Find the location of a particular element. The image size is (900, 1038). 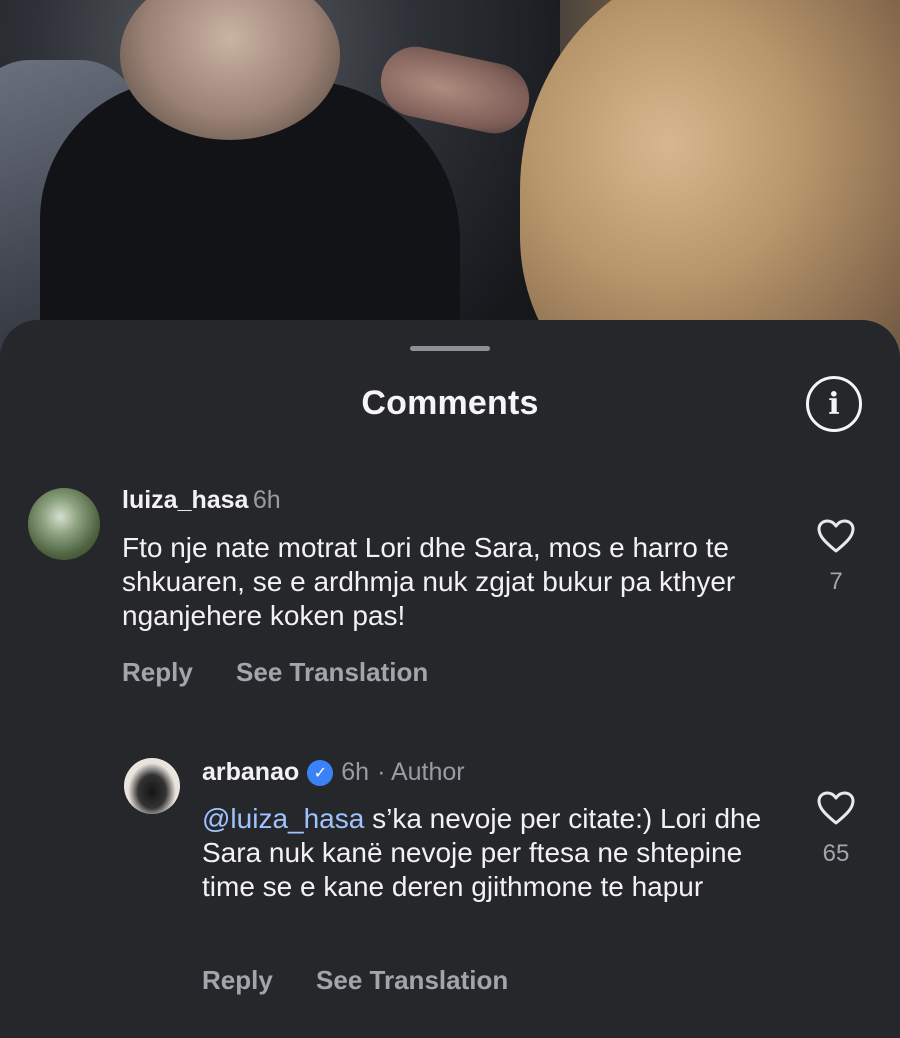

like-button: 7 is located at coordinates (836, 557).